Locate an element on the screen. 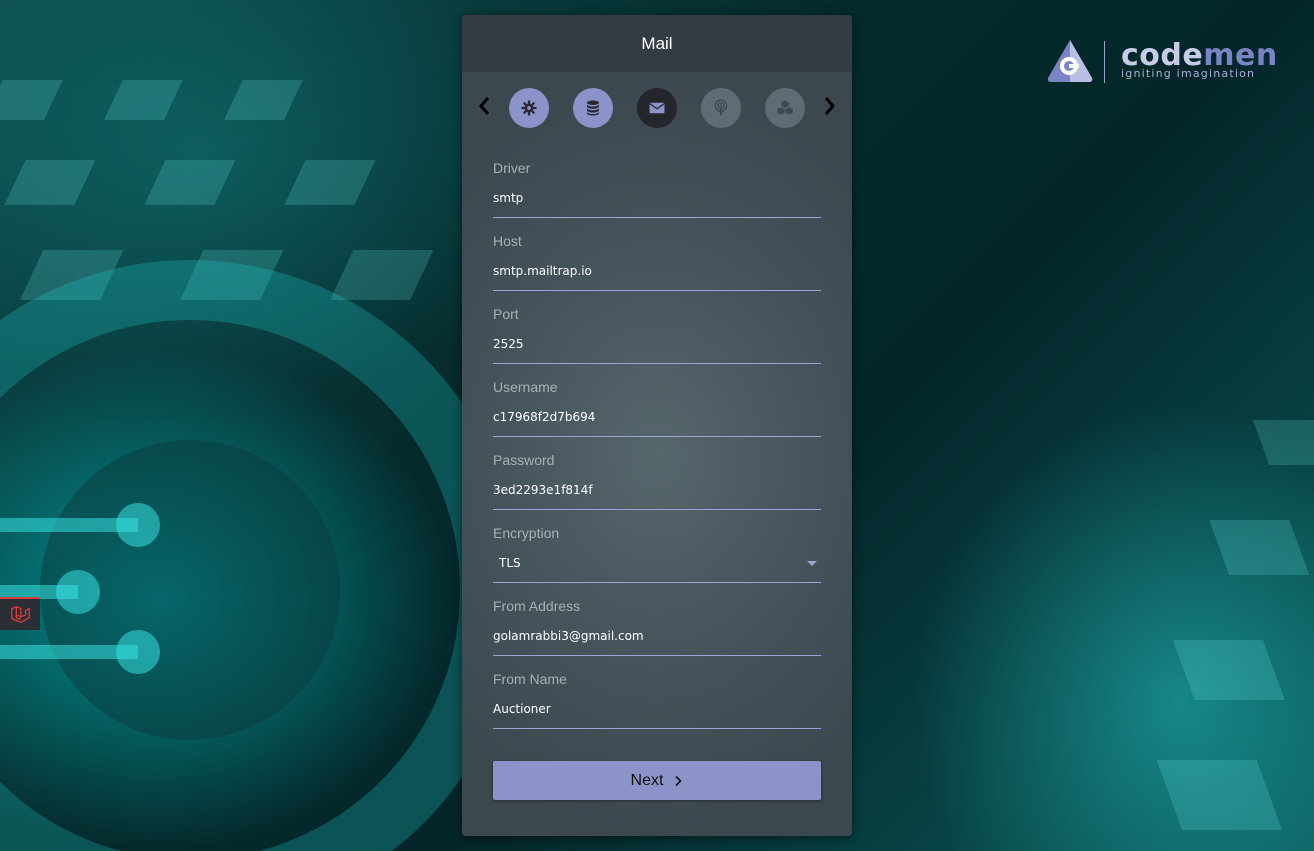  card-header: Mail is located at coordinates (657, 43).